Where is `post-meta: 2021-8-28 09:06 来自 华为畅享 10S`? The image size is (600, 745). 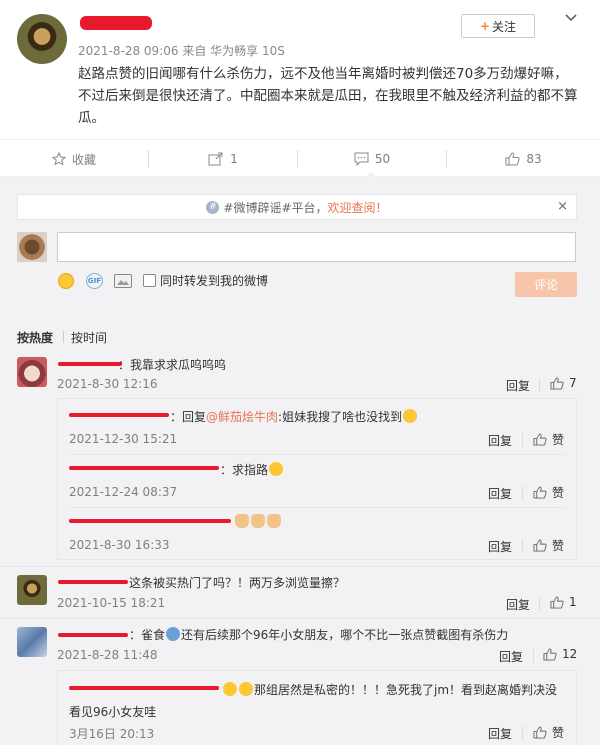 post-meta: 2021-8-28 09:06 来自 华为畅享 10S is located at coordinates (181, 50).